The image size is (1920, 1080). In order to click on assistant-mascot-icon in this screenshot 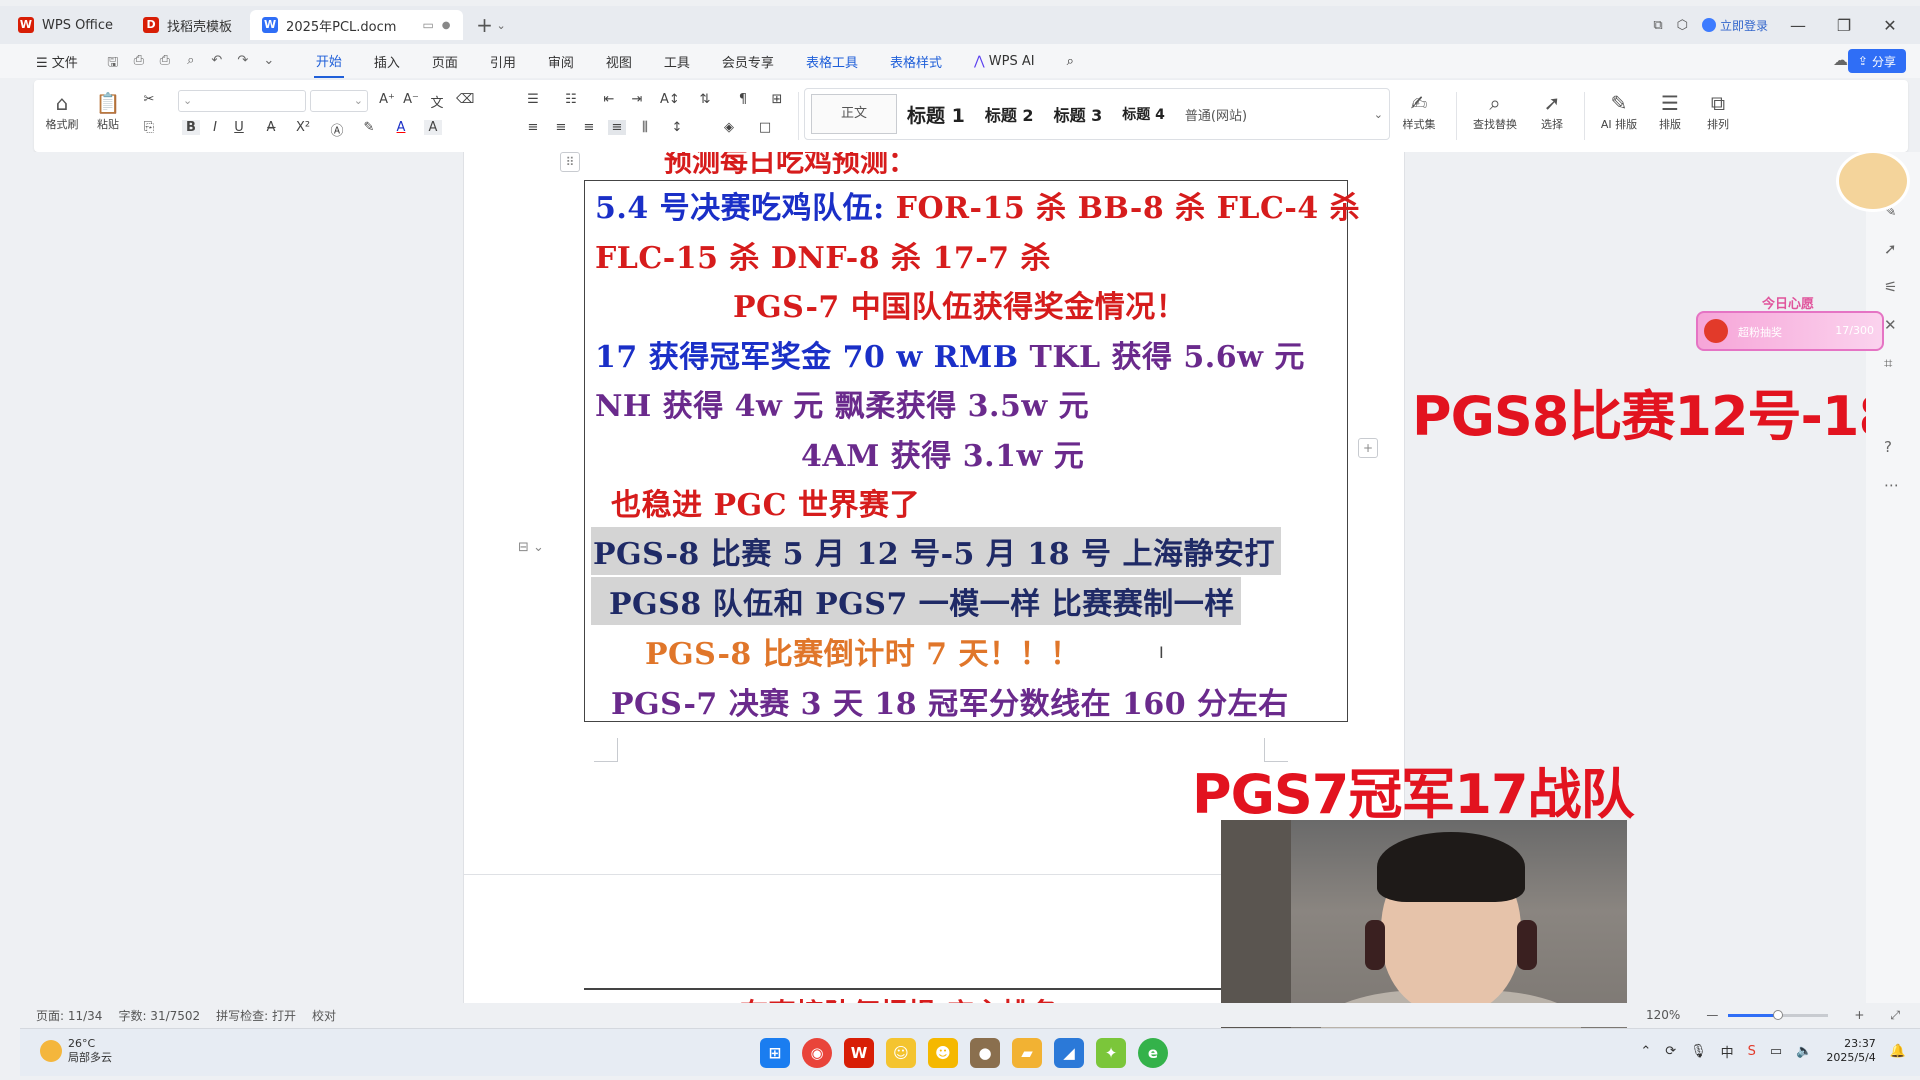, I will do `click(1873, 181)`.